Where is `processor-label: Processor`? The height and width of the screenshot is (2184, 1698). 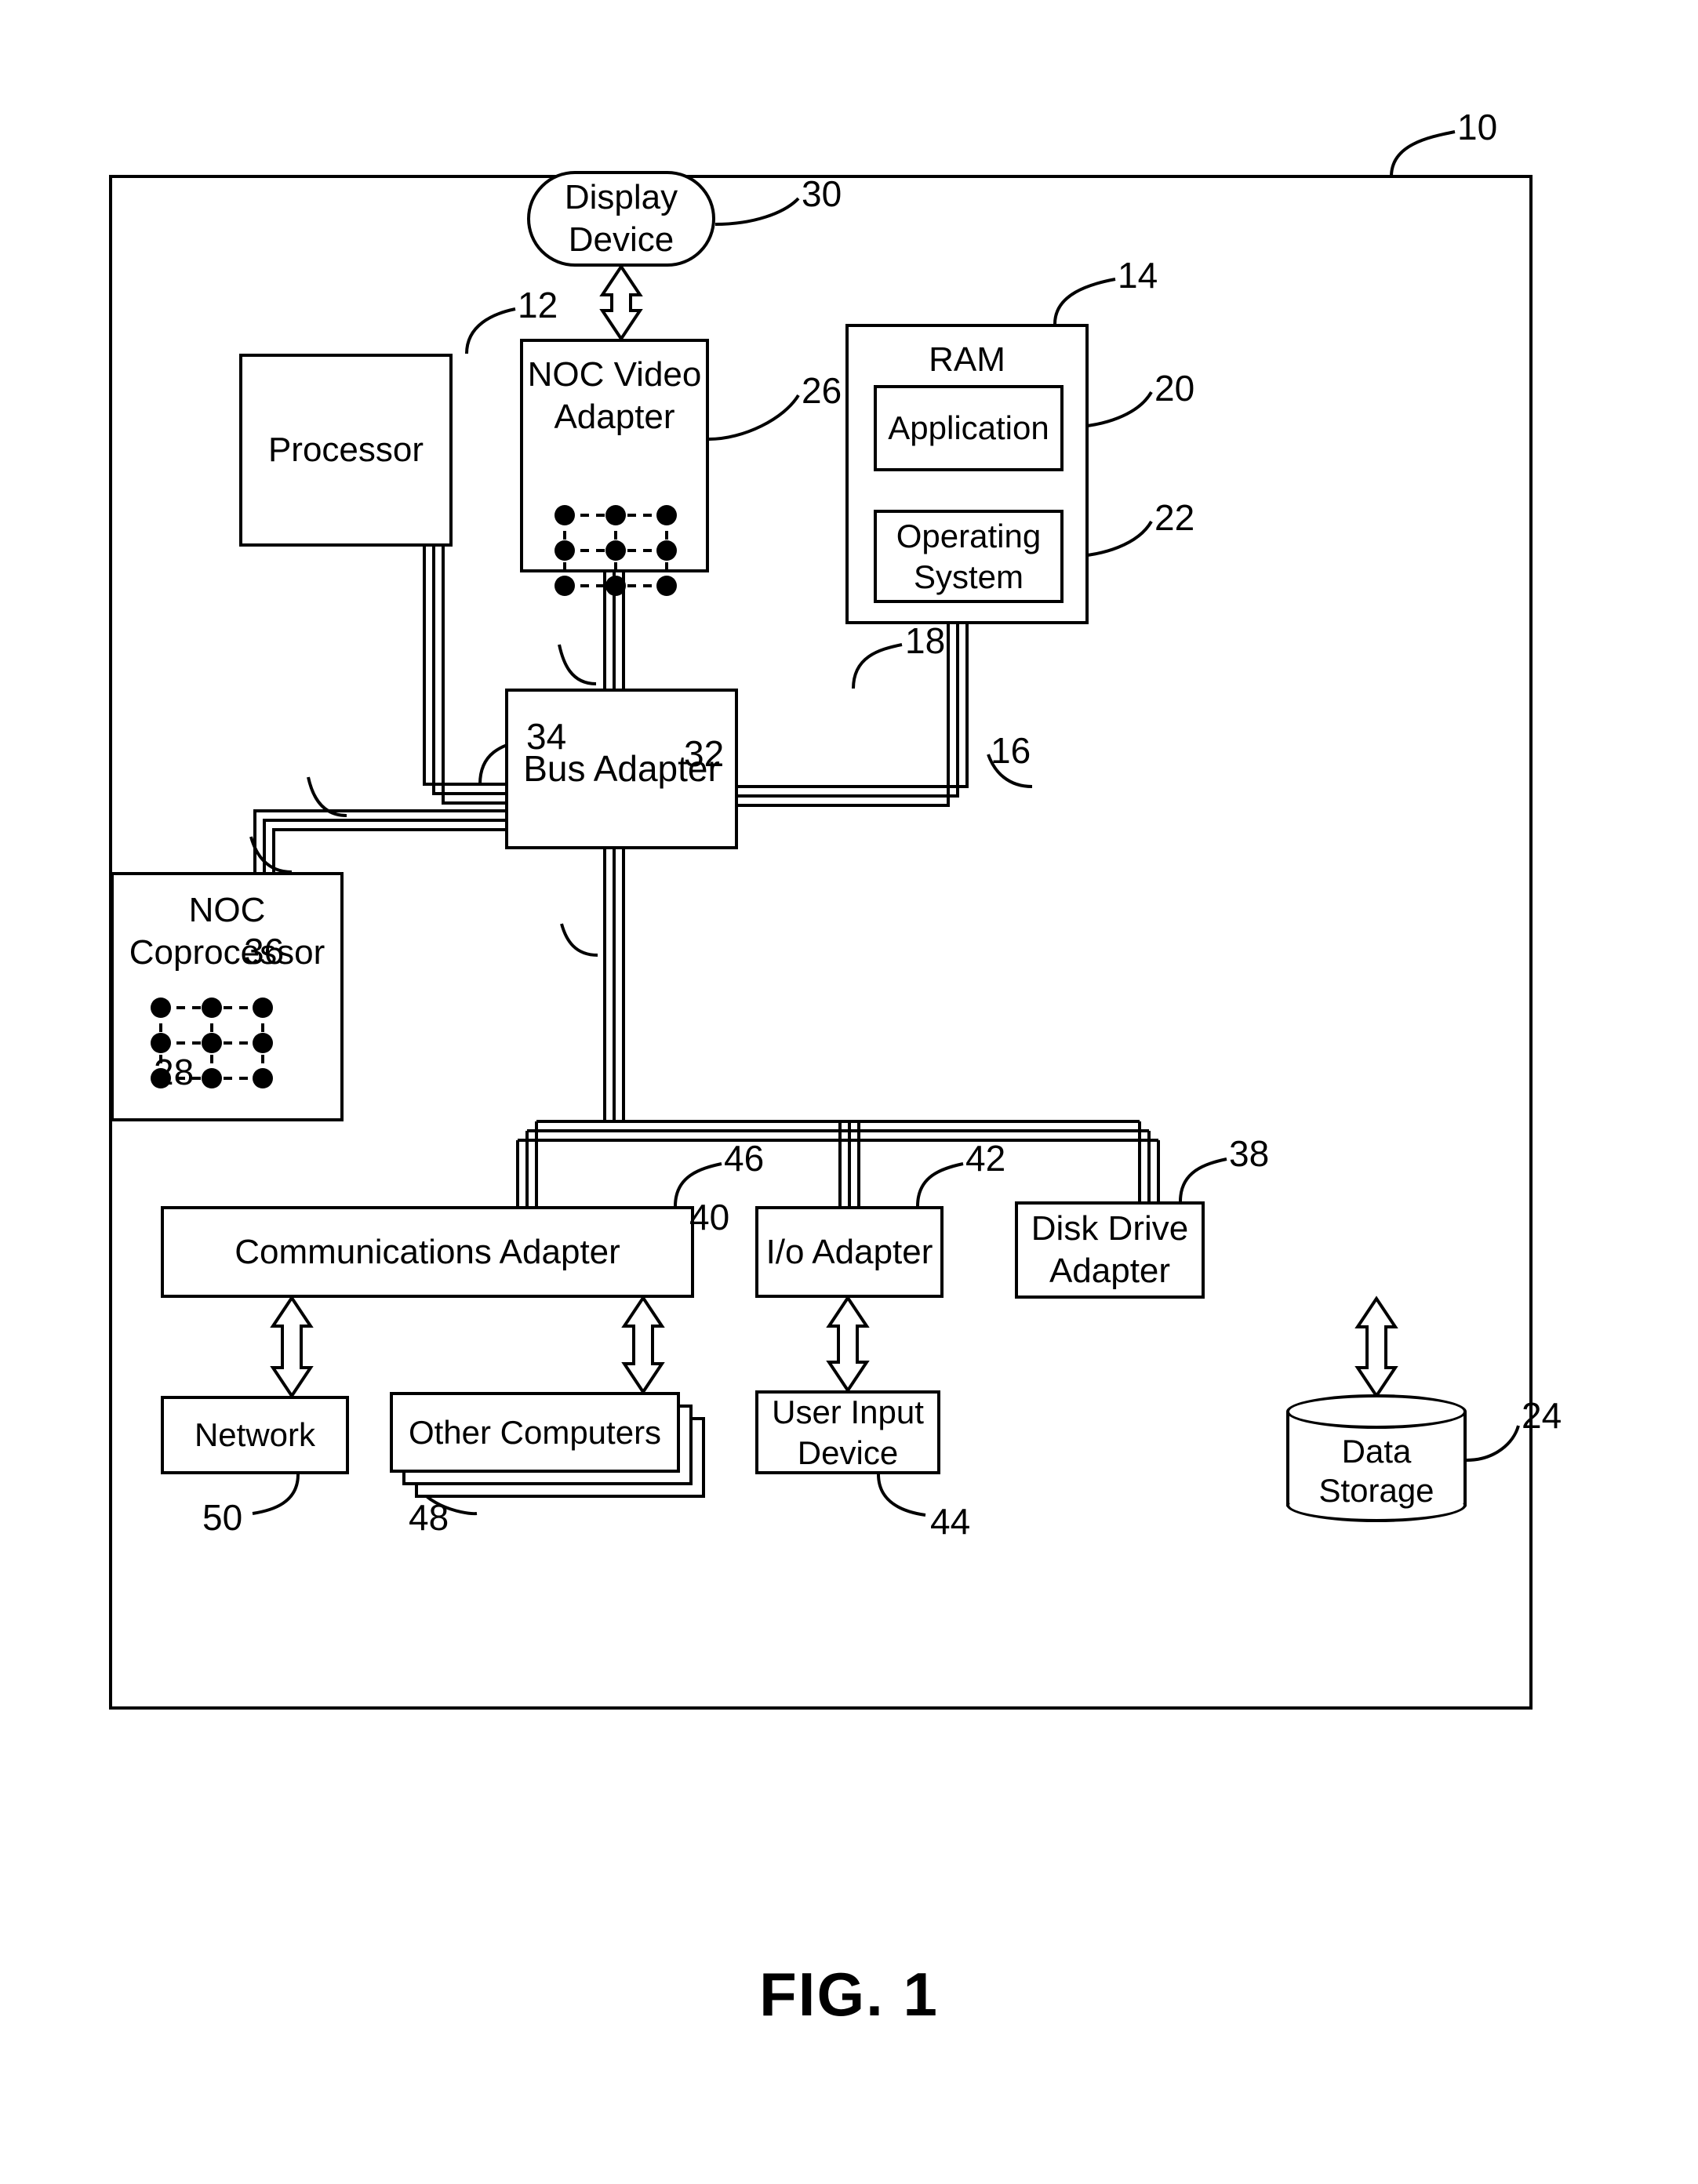
processor-label: Processor is located at coordinates (345, 450).